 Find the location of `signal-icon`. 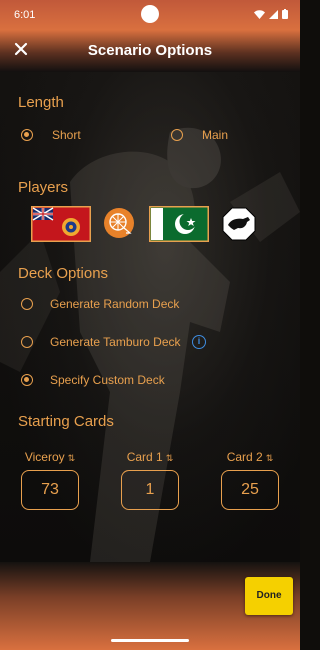

signal-icon is located at coordinates (273, 14).